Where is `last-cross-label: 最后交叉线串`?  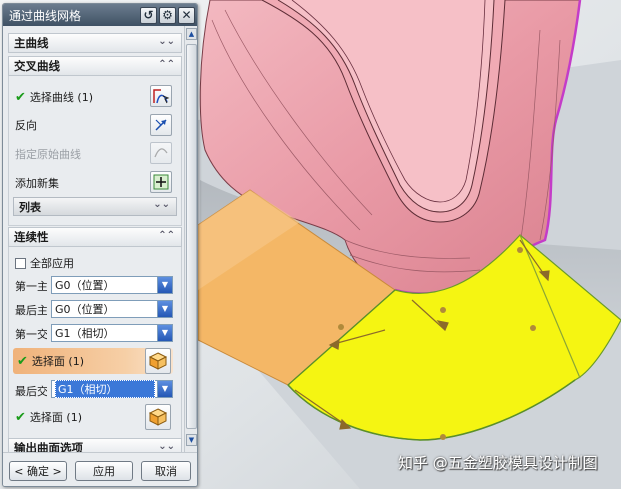
last-cross-label: 最后交叉线串 is located at coordinates (31, 391).